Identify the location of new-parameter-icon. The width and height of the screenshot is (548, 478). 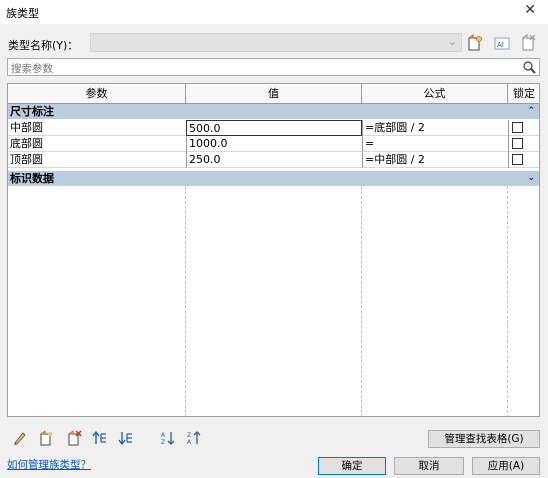
(46, 438).